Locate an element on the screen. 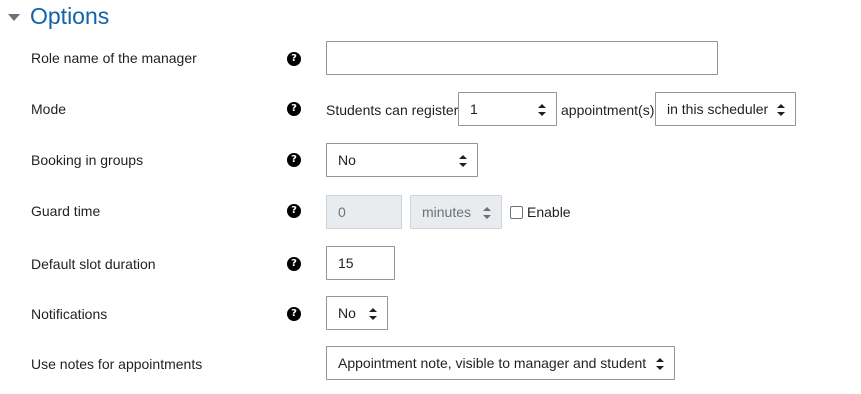 Image resolution: width=861 pixels, height=394 pixels. appointment-count-value: 1 is located at coordinates (474, 109).